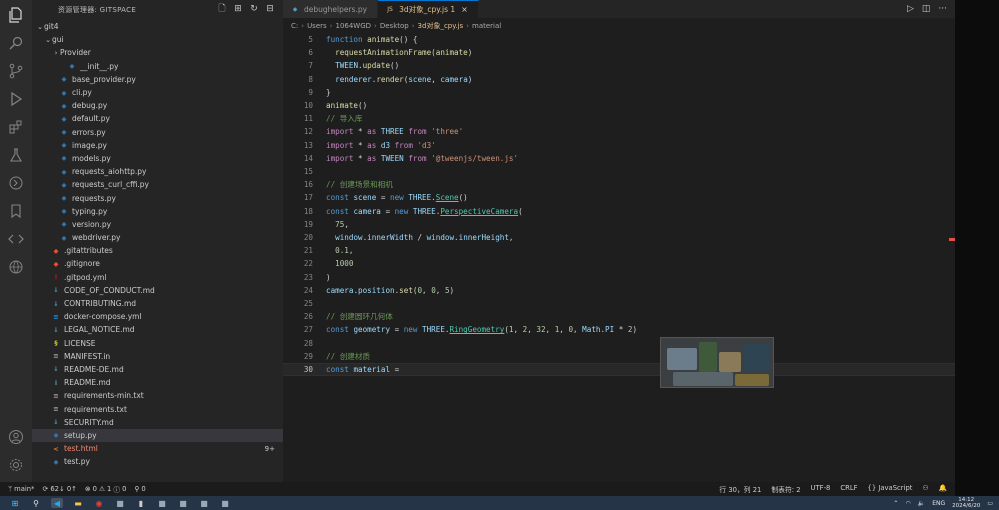 The height and width of the screenshot is (510, 999). I want to click on encoding: UTF-8, so click(821, 489).